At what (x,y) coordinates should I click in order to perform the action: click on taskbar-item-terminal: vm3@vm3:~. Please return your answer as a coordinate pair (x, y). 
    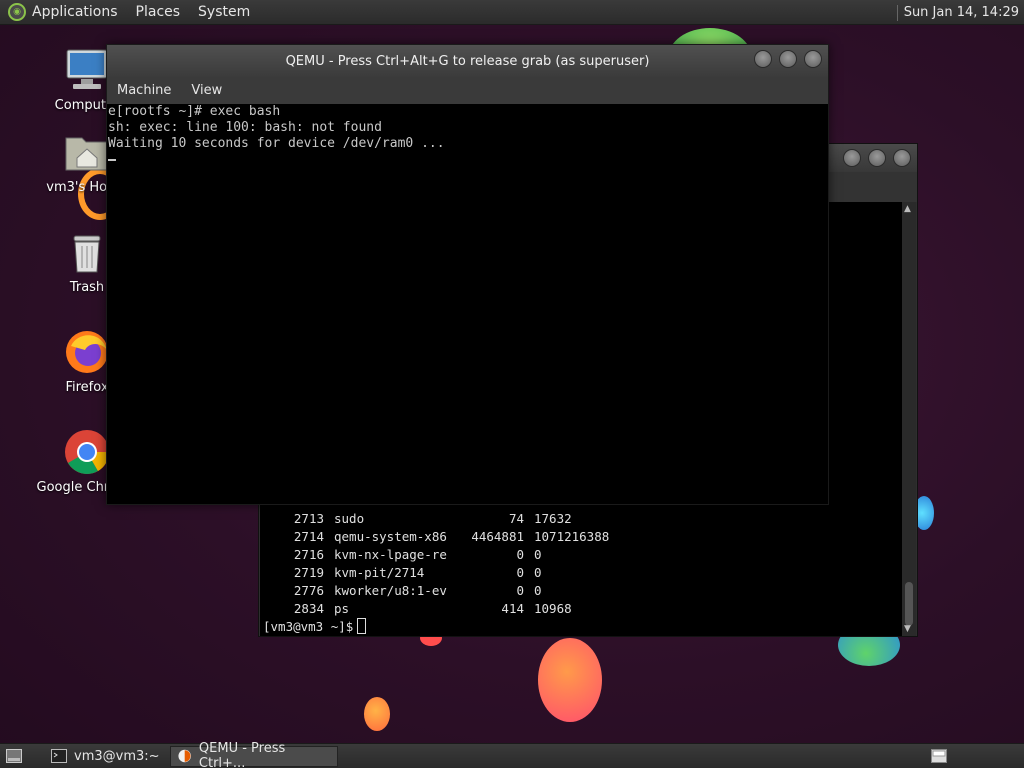
    Looking at the image, I should click on (105, 756).